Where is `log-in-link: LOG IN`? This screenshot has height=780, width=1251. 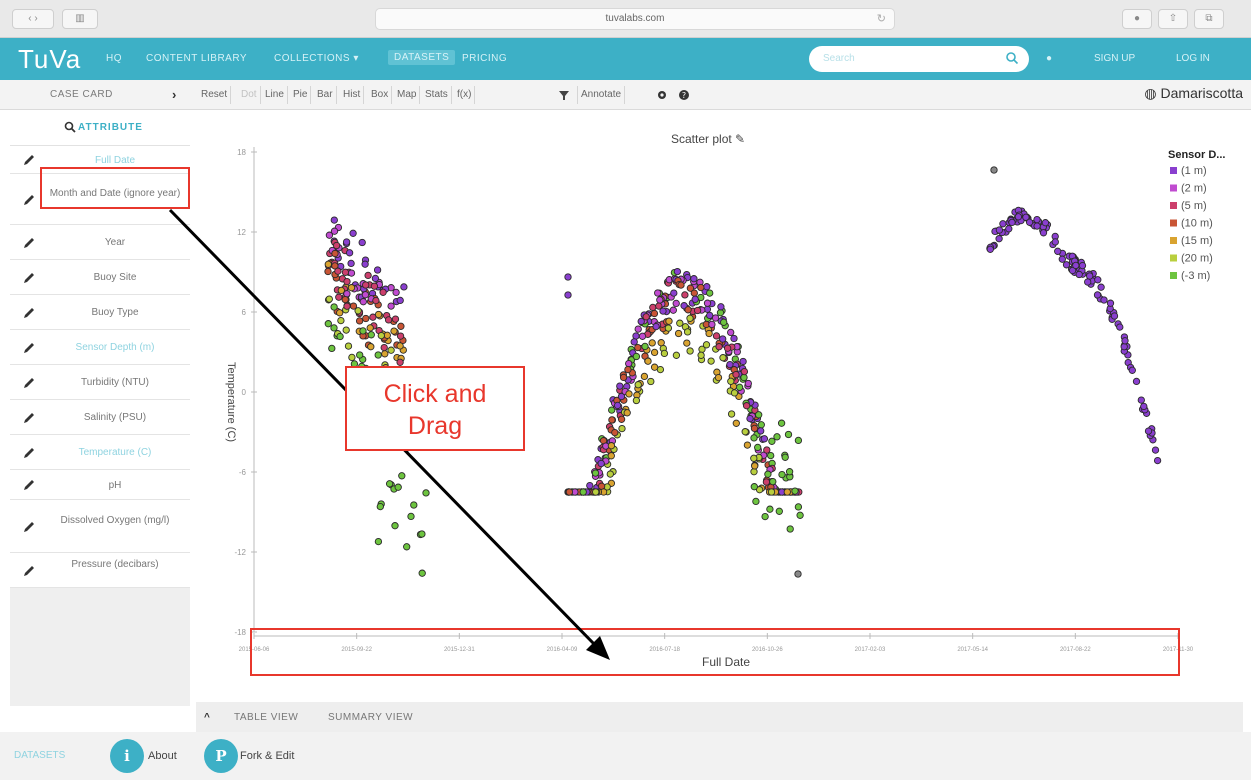 log-in-link: LOG IN is located at coordinates (1193, 58).